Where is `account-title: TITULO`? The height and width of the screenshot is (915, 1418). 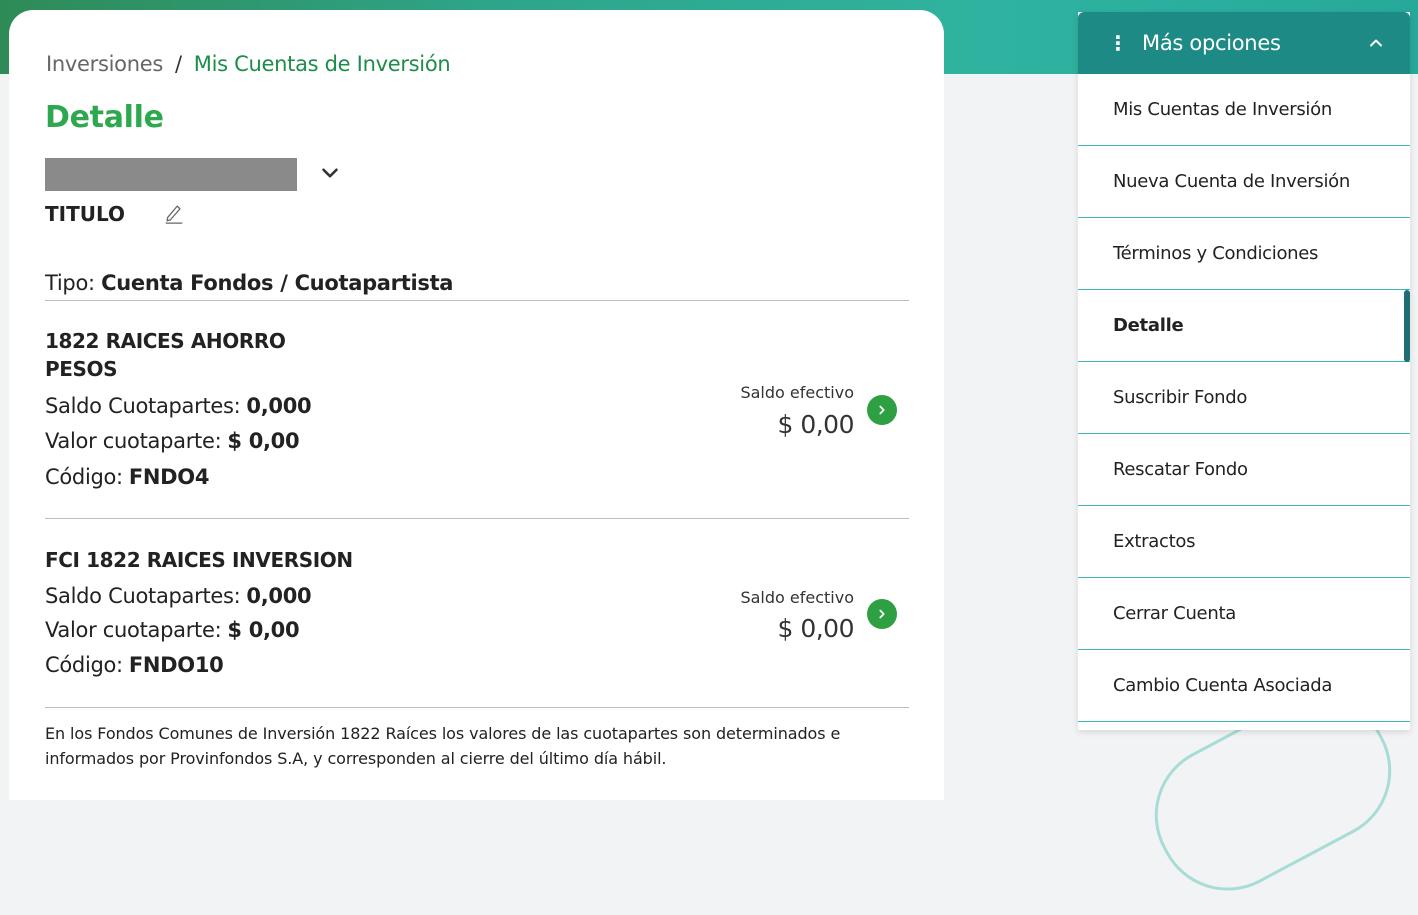 account-title: TITULO is located at coordinates (85, 214).